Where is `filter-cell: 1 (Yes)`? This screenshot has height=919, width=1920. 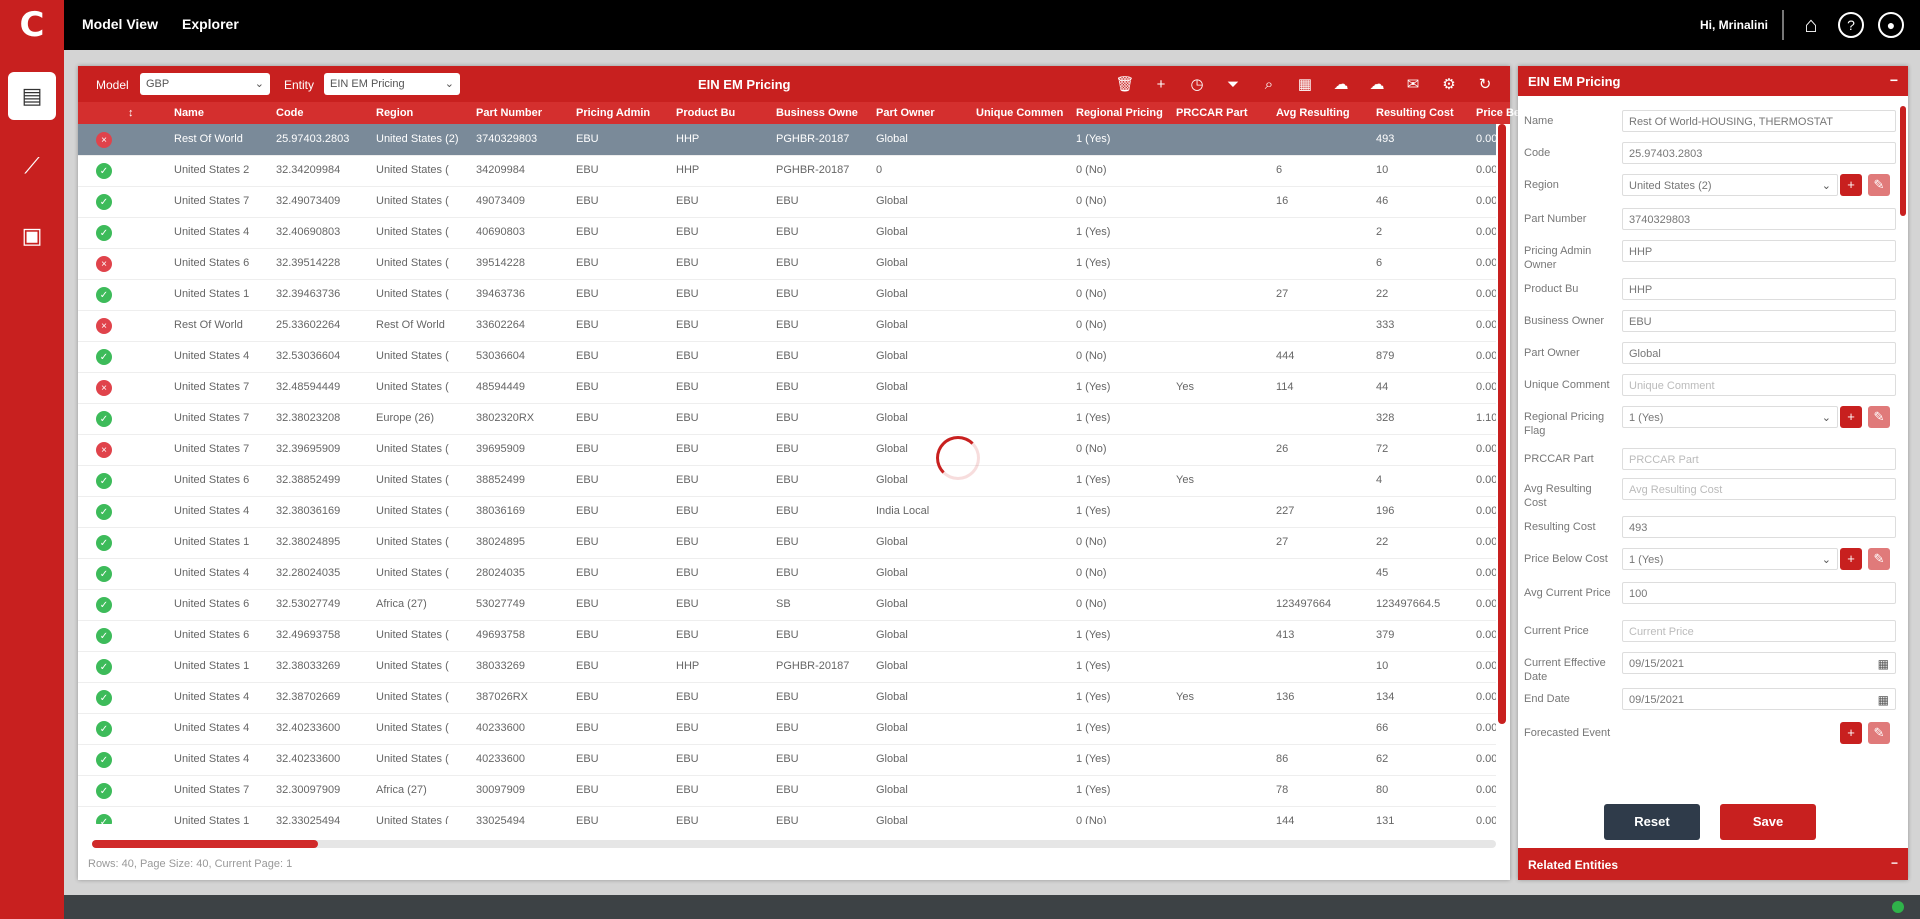 filter-cell: 1 (Yes) is located at coordinates (1124, 139).